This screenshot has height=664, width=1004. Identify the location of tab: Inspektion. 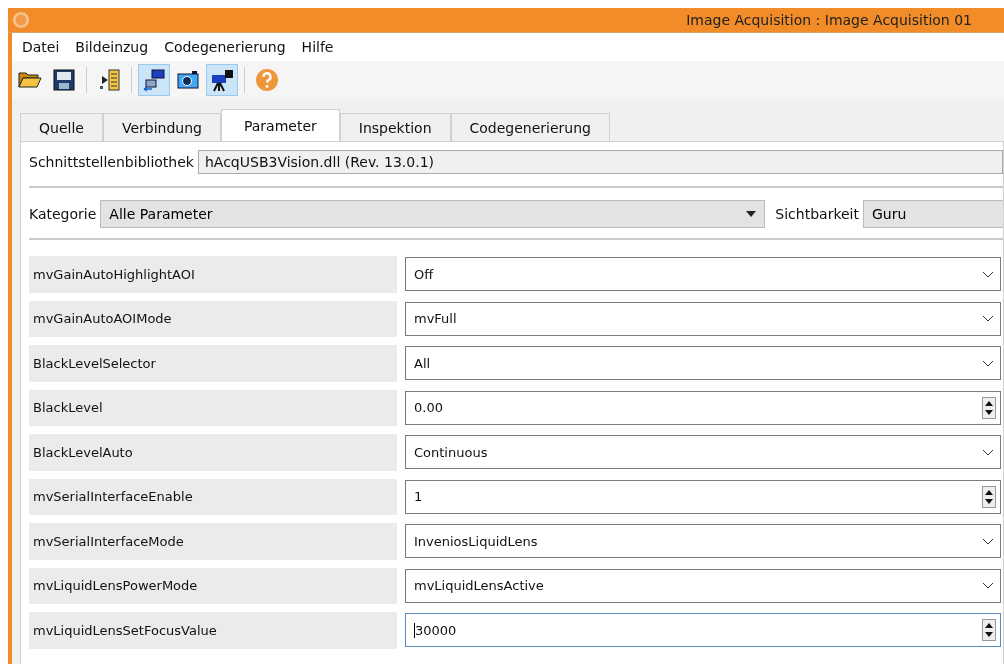
(395, 127).